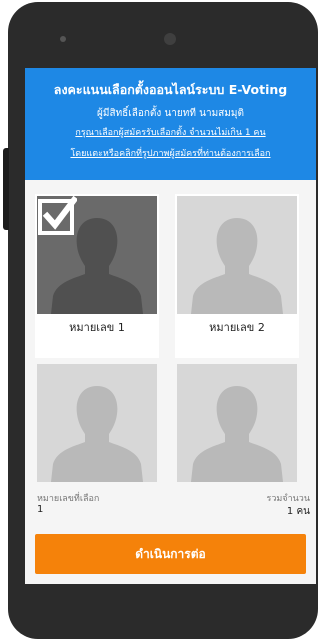  What do you see at coordinates (68, 499) in the screenshot?
I see `selected-number-label: หมายเลขที่เลือก` at bounding box center [68, 499].